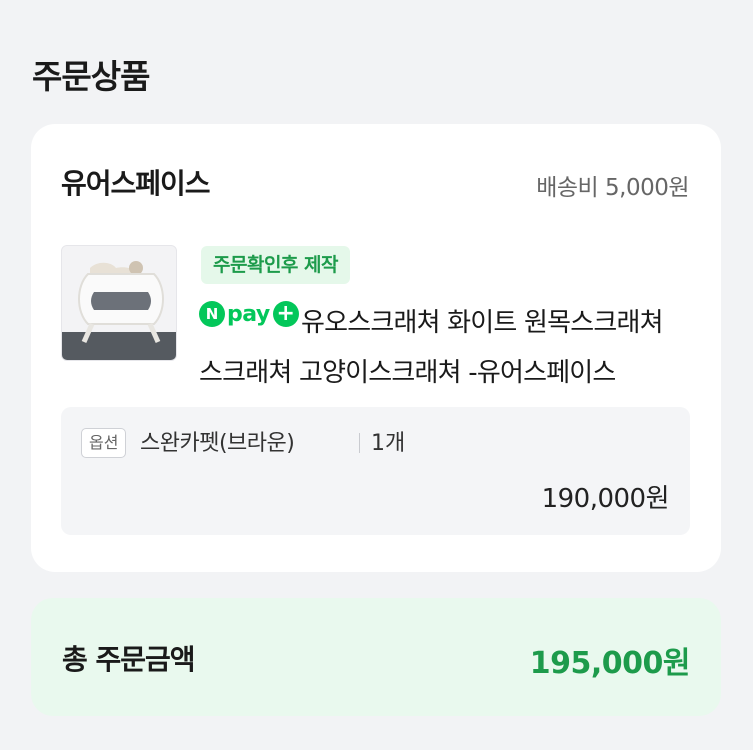 The width and height of the screenshot is (753, 750). Describe the element at coordinates (375, 471) in the screenshot. I see `option-box: 옵션 스완카펫(브라운) 1개 190,000원` at that location.